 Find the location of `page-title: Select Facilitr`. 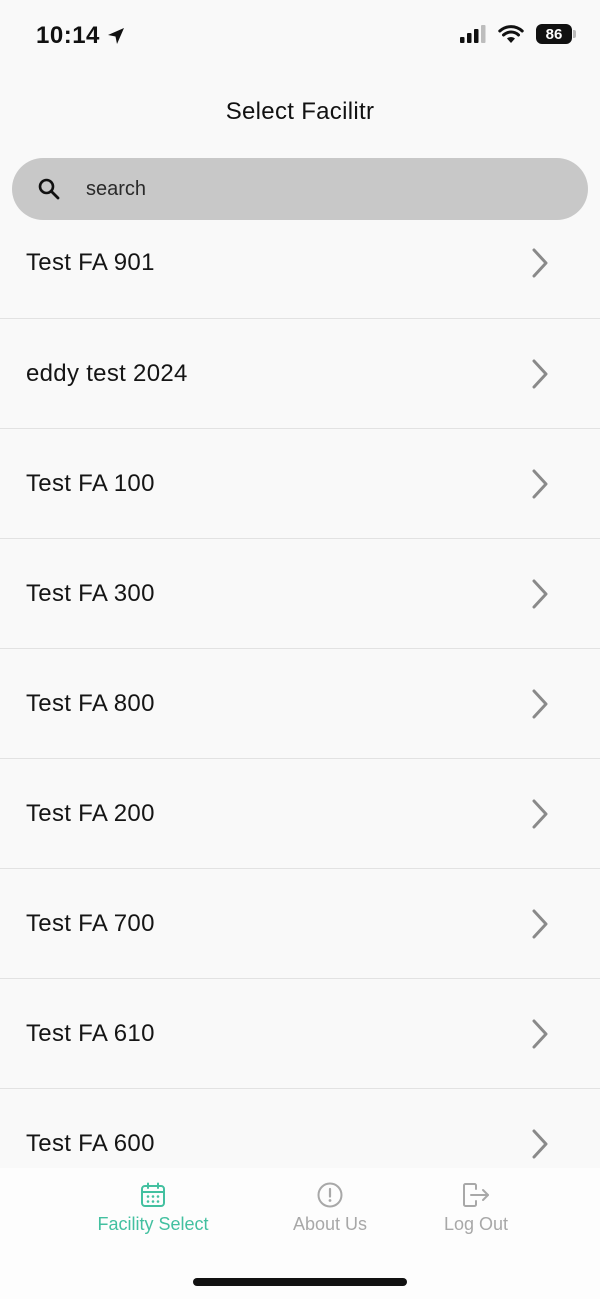

page-title: Select Facilitr is located at coordinates (300, 111).